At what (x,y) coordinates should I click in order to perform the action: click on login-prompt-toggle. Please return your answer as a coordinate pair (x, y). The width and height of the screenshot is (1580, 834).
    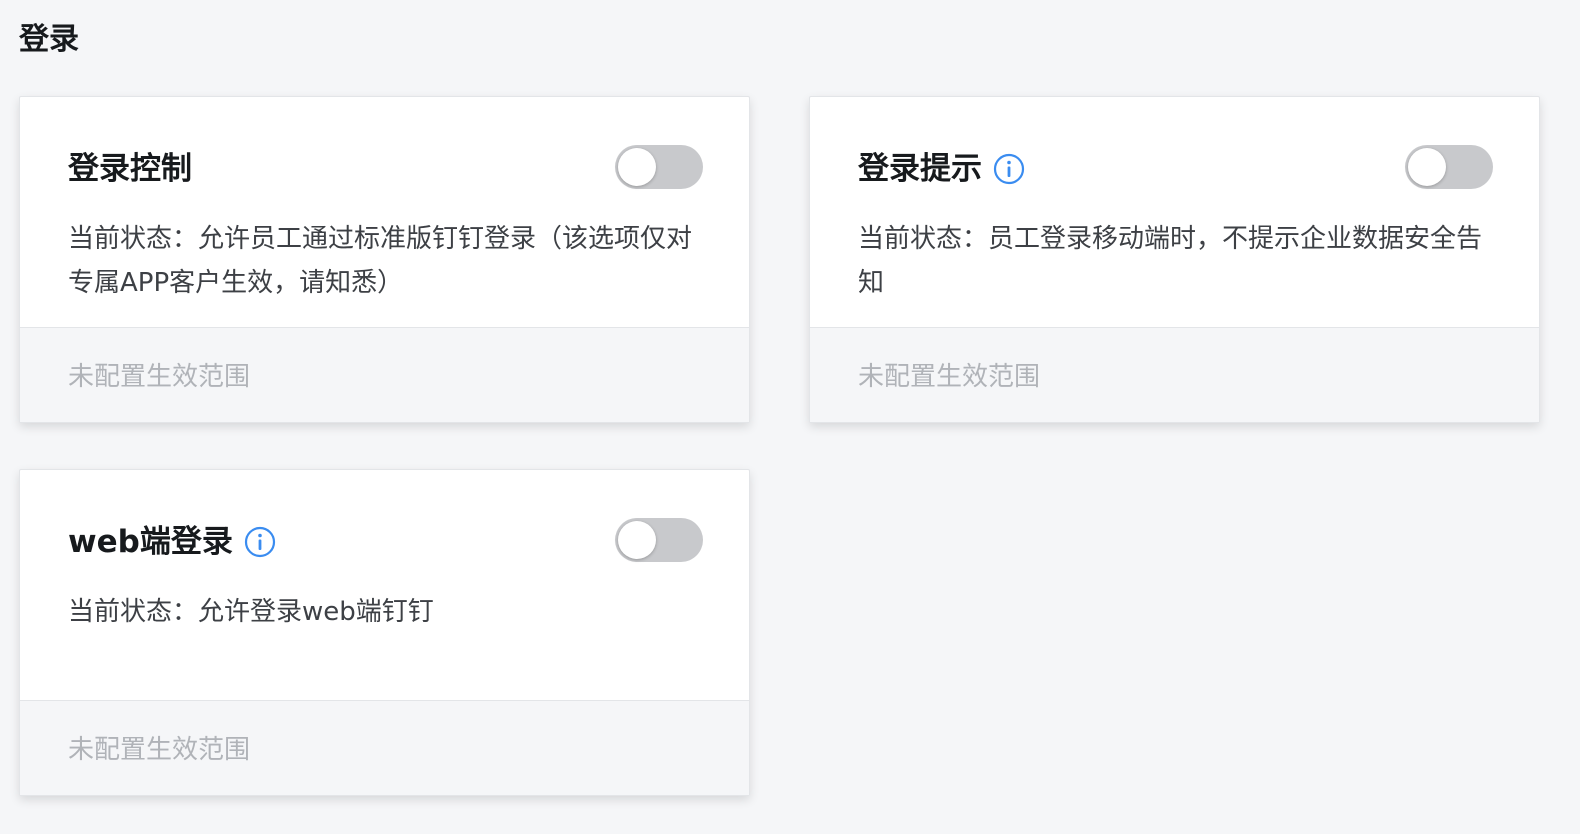
    Looking at the image, I should click on (1449, 167).